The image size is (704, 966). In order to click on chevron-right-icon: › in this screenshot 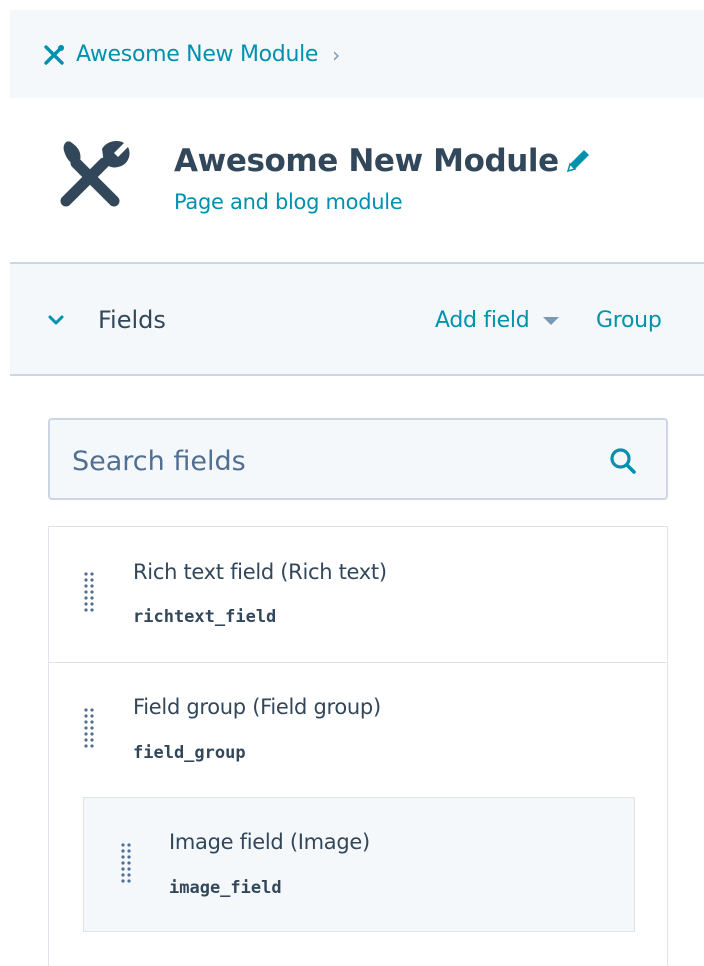, I will do `click(336, 54)`.